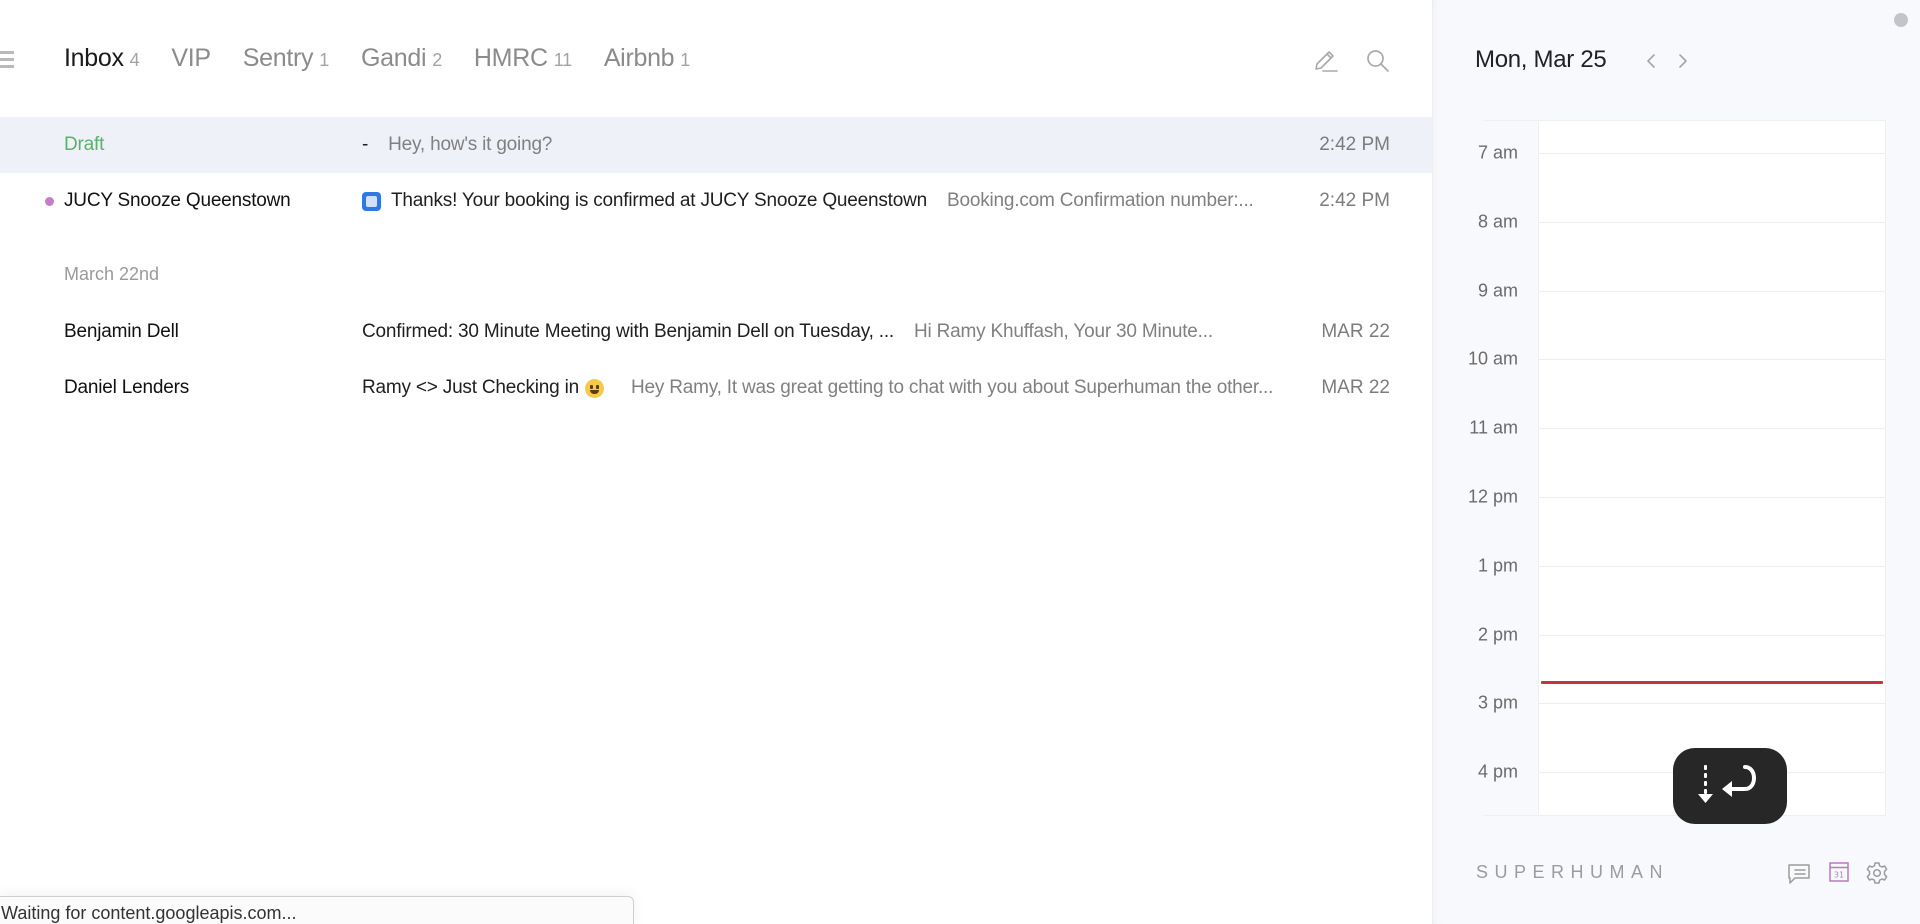 The height and width of the screenshot is (924, 1920). What do you see at coordinates (639, 58) in the screenshot?
I see `tab-label: Airbnb` at bounding box center [639, 58].